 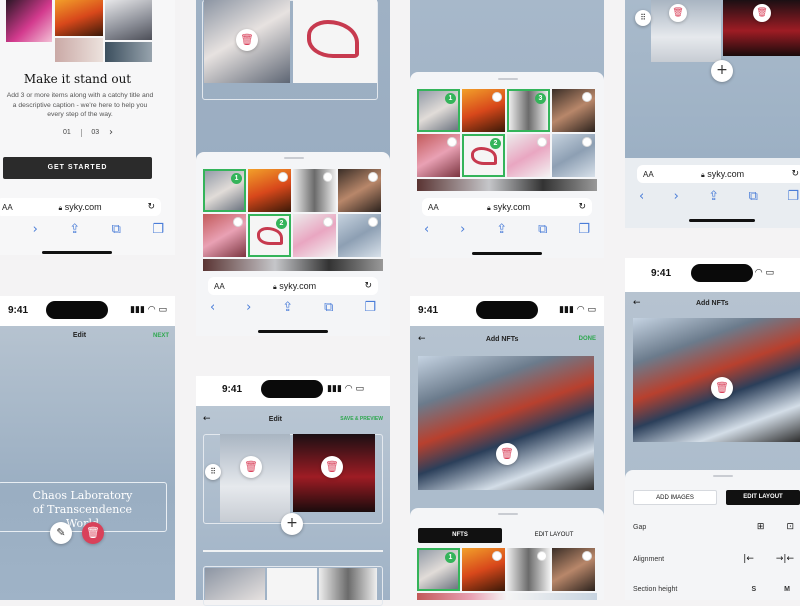 I want to click on height-s-option: S, so click(x=753, y=589).